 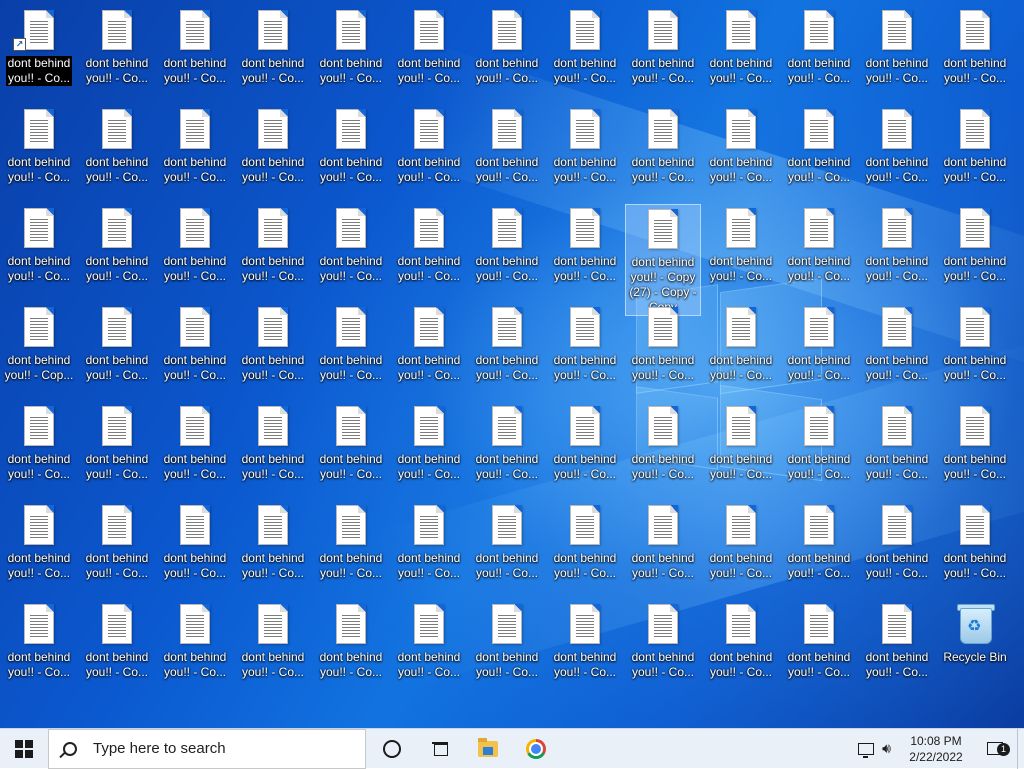 I want to click on clock: 10:08 PM 2/22/2022, so click(x=936, y=749).